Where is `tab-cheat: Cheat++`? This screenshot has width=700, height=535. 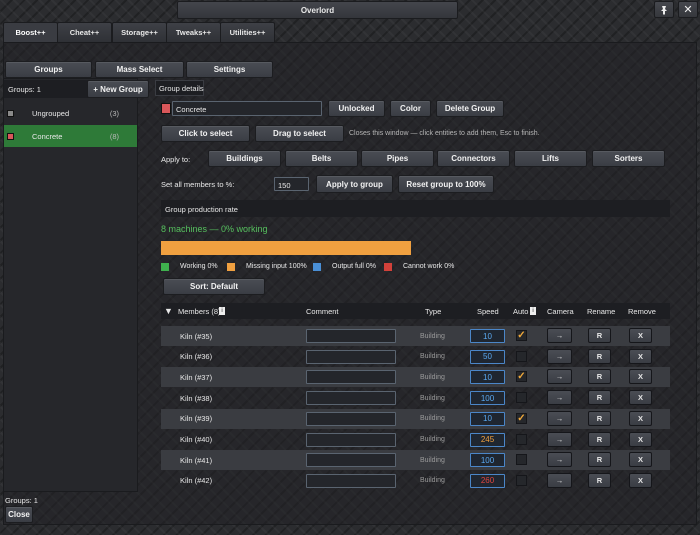 tab-cheat: Cheat++ is located at coordinates (84, 32).